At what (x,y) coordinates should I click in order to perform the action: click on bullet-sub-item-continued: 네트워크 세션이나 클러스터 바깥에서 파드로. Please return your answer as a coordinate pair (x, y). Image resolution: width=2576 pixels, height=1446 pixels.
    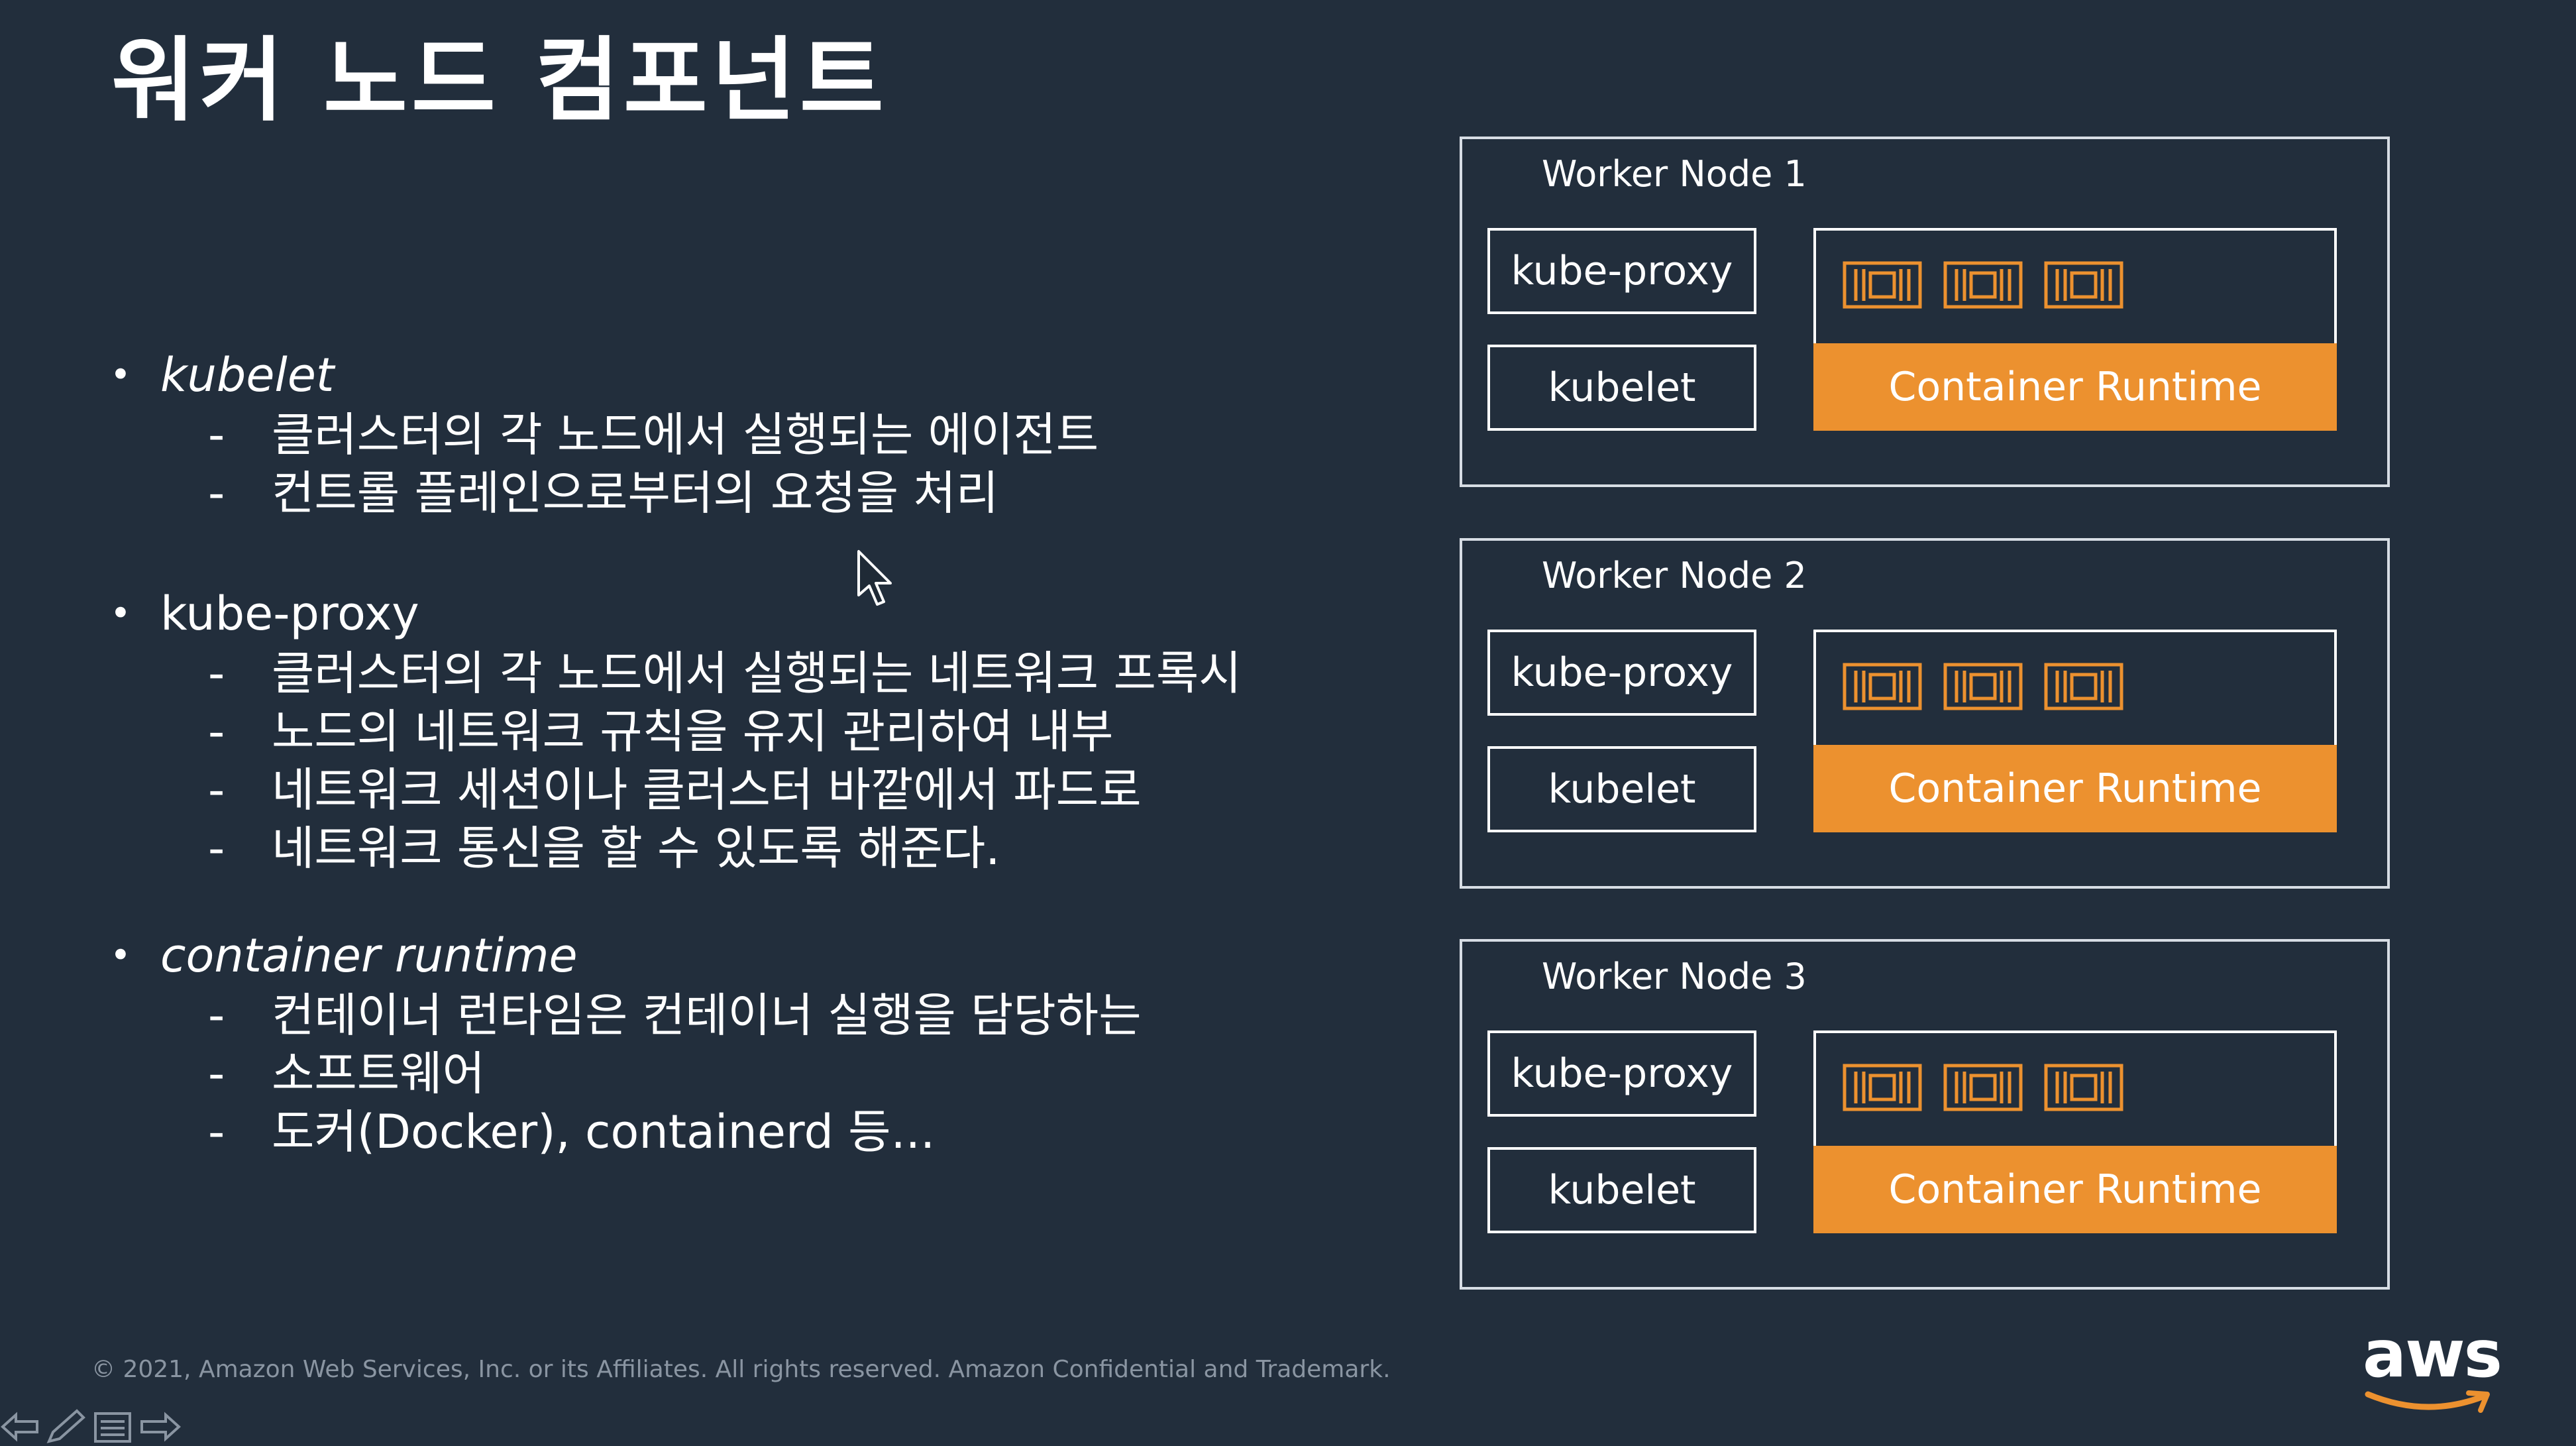
    Looking at the image, I should click on (795, 790).